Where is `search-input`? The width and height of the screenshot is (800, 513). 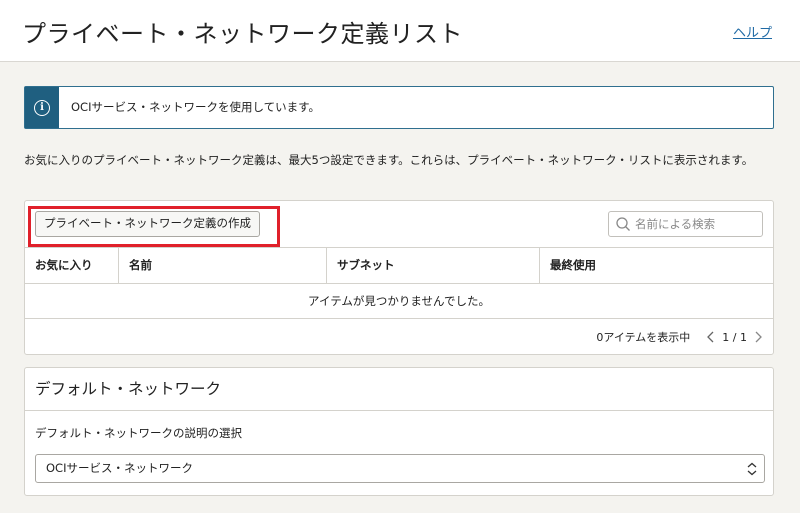 search-input is located at coordinates (695, 224).